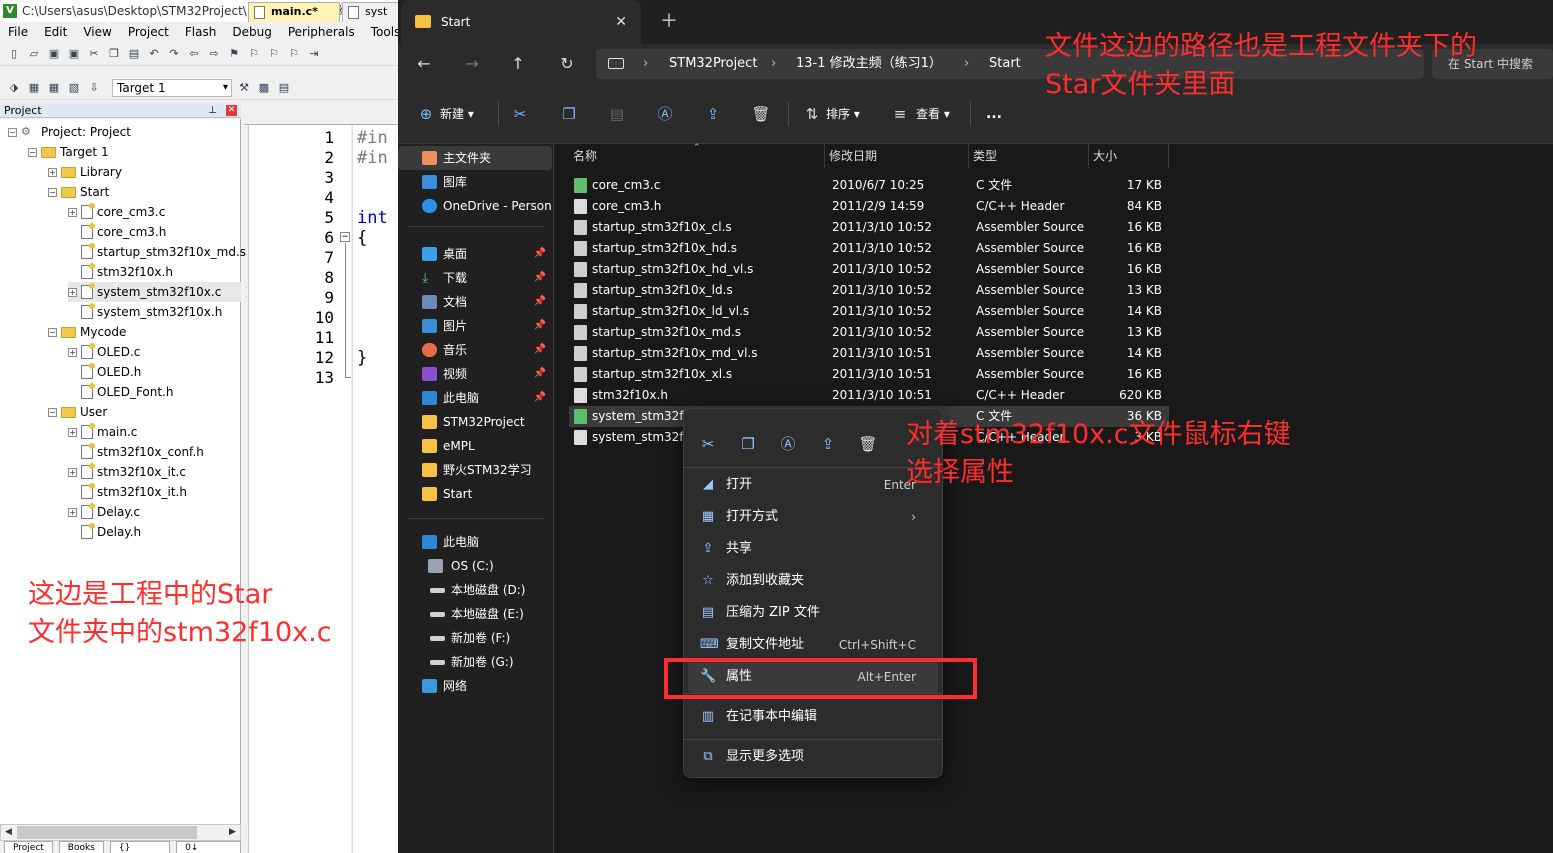 This screenshot has width=1553, height=853. I want to click on menu-item: View, so click(97, 32).